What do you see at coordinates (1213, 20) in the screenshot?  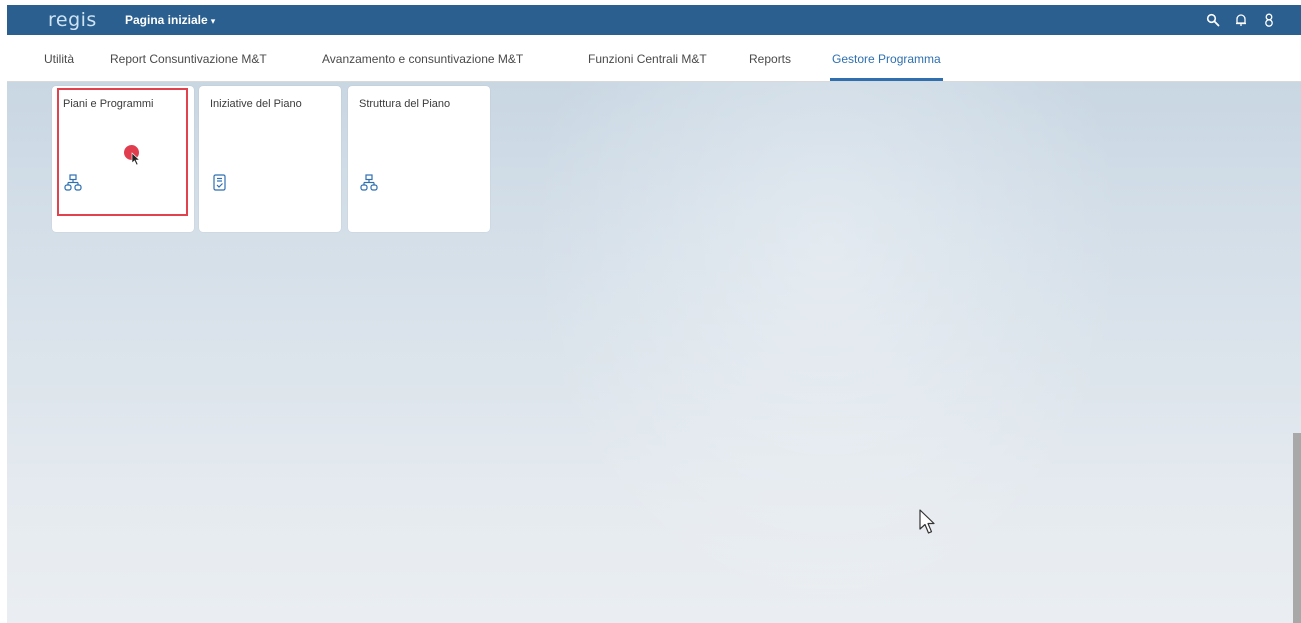 I see `search-icon` at bounding box center [1213, 20].